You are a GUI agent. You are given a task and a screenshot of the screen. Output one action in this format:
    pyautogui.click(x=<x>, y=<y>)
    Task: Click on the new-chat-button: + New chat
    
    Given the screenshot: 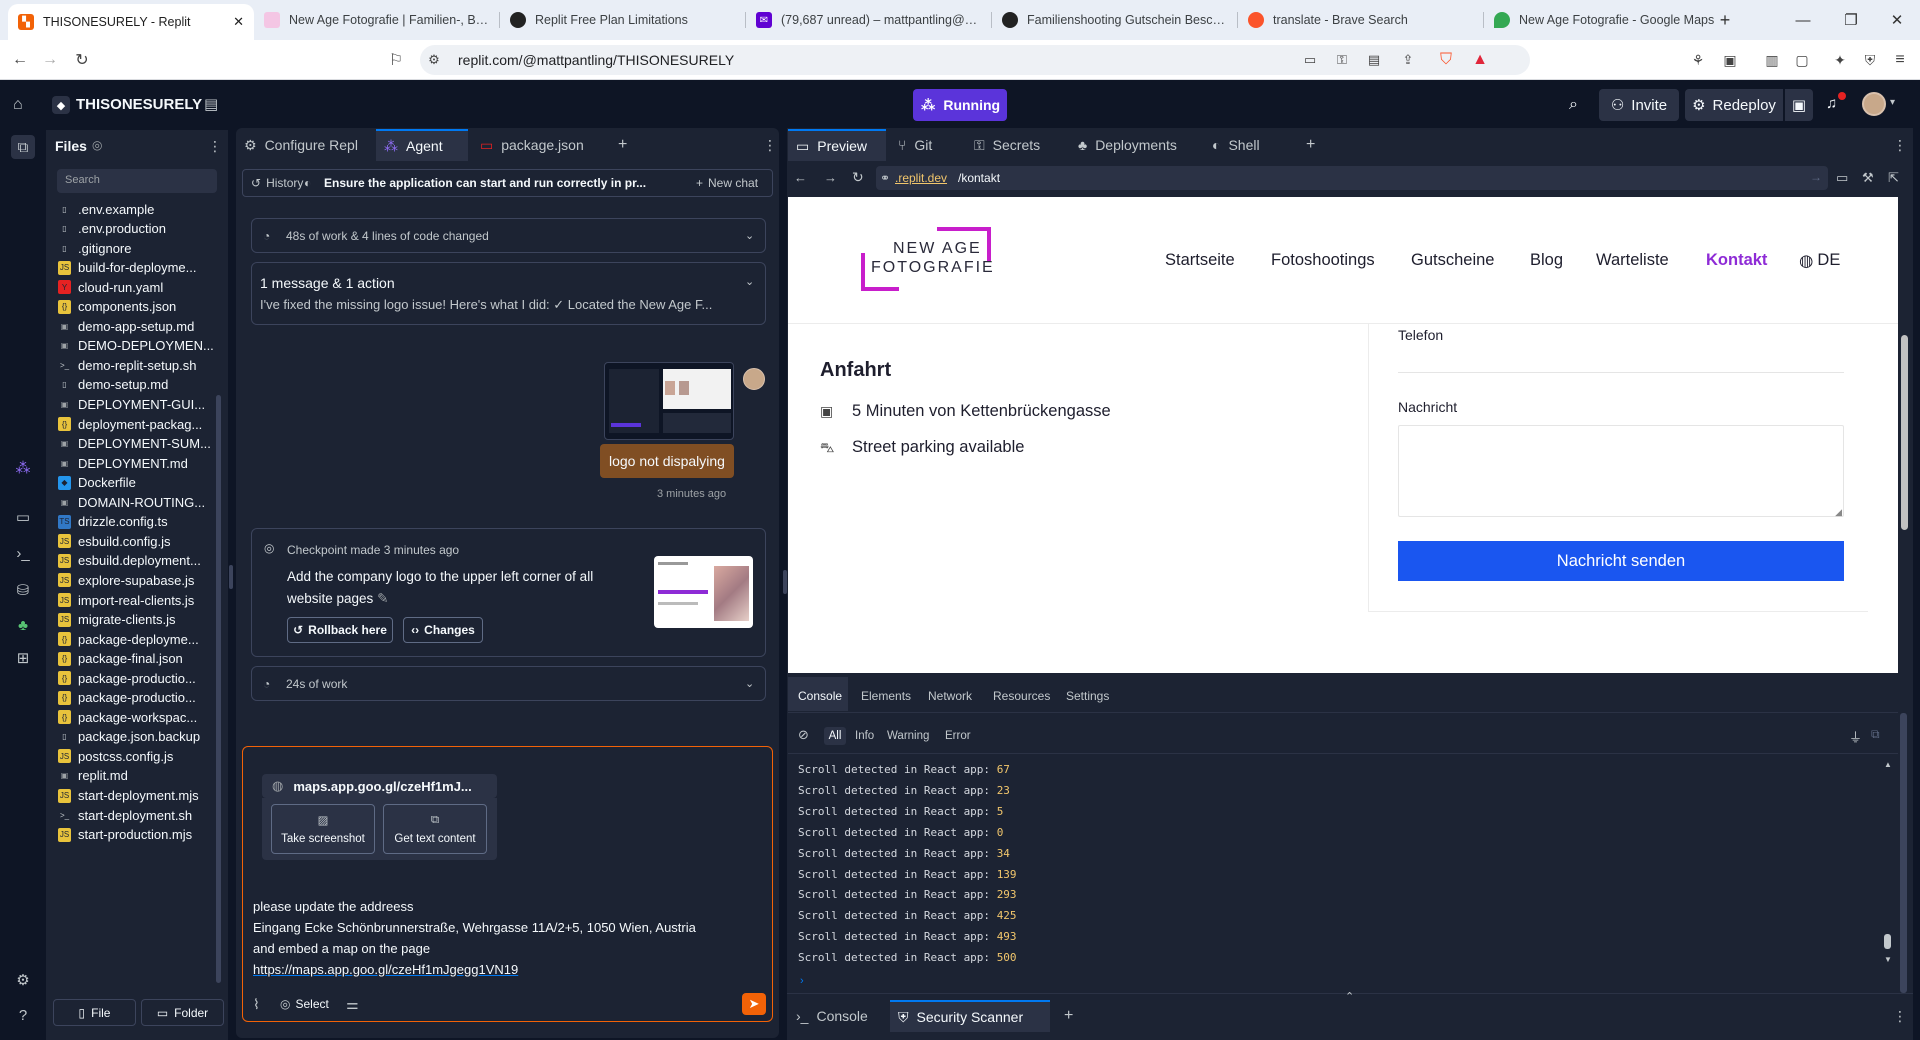 What is the action you would take?
    pyautogui.click(x=727, y=183)
    